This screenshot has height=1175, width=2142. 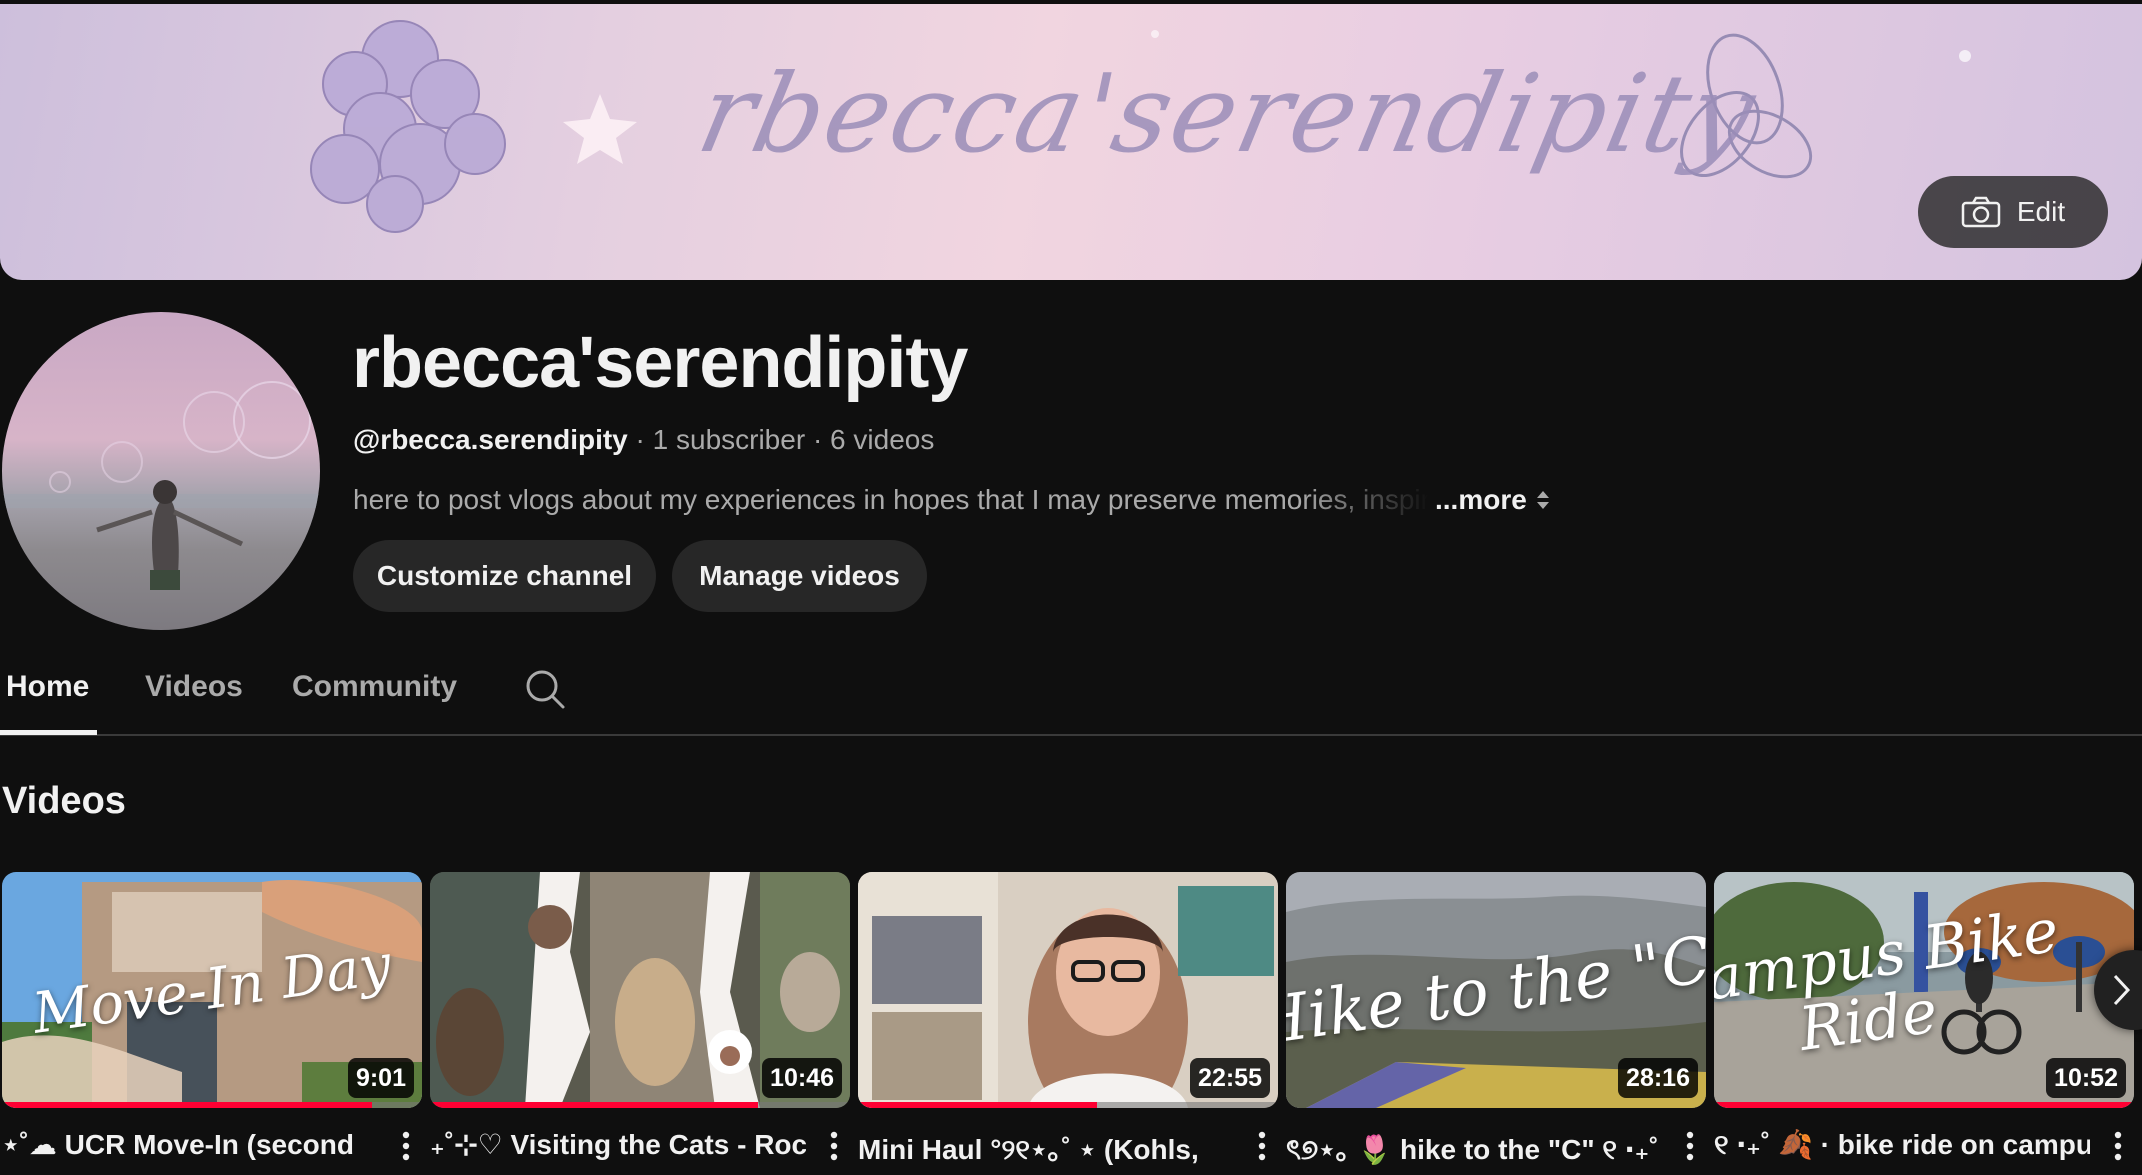 I want to click on banner-title: rbecca'serendipity, so click(x=1227, y=114).